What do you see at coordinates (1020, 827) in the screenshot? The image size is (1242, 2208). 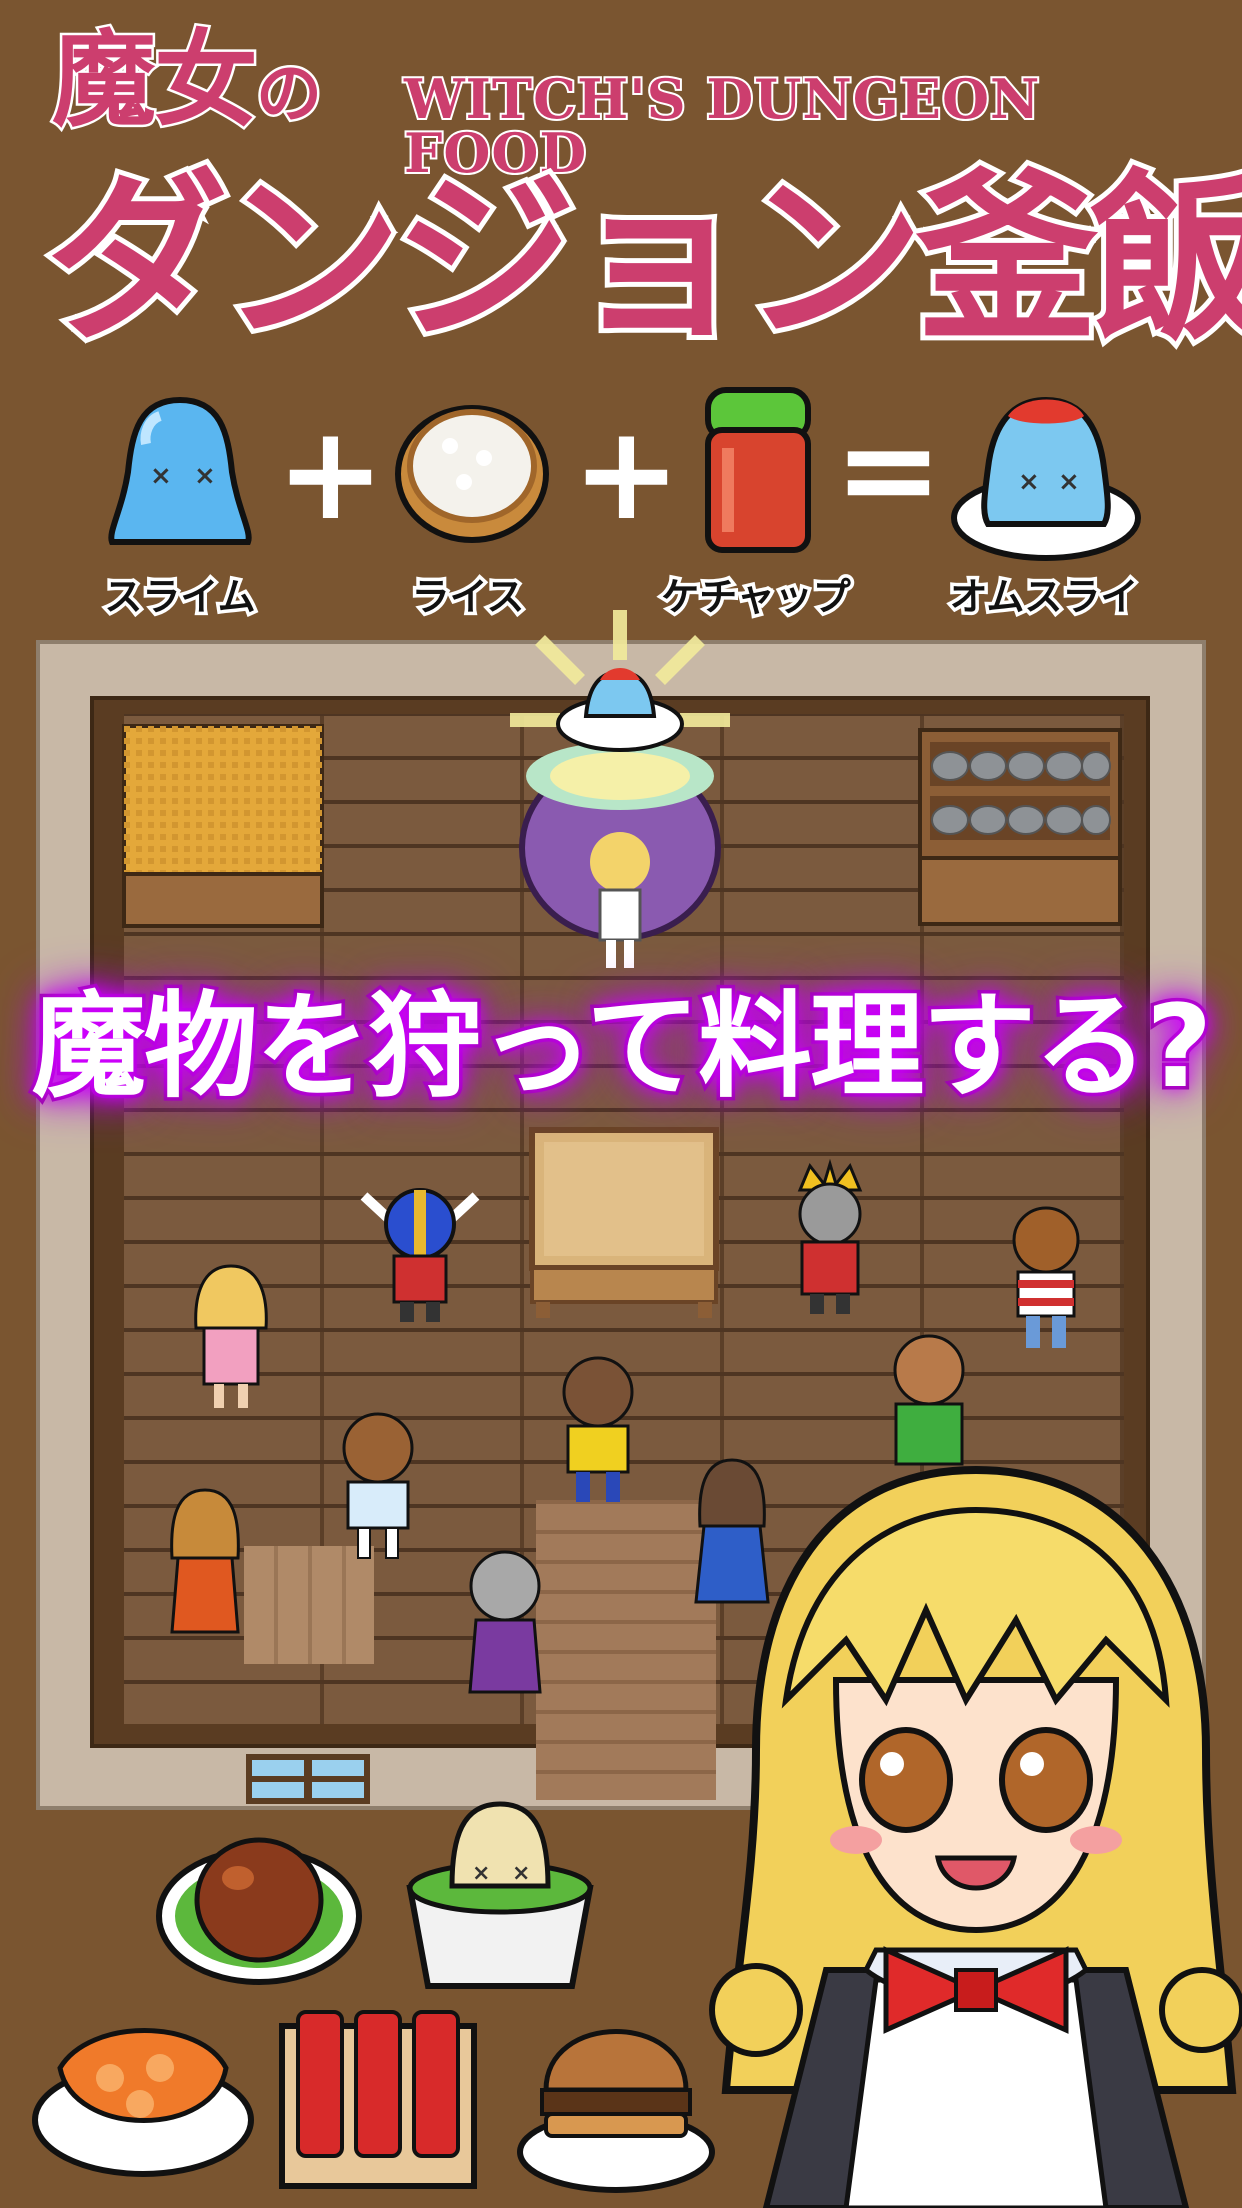 I see `dish-shelf` at bounding box center [1020, 827].